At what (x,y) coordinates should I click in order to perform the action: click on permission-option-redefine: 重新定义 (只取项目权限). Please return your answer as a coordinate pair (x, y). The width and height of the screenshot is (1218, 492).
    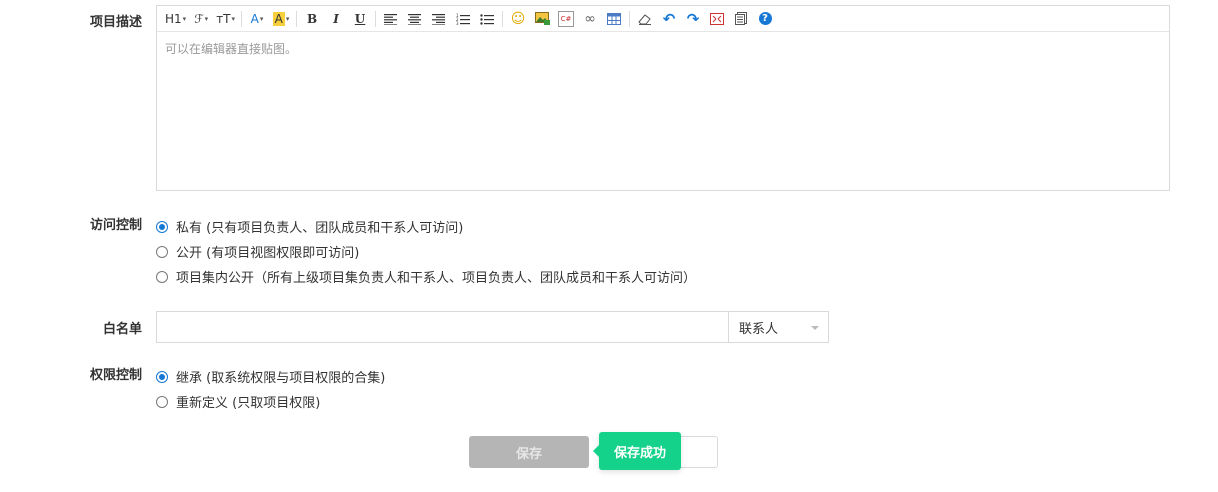
    Looking at the image, I should click on (238, 401).